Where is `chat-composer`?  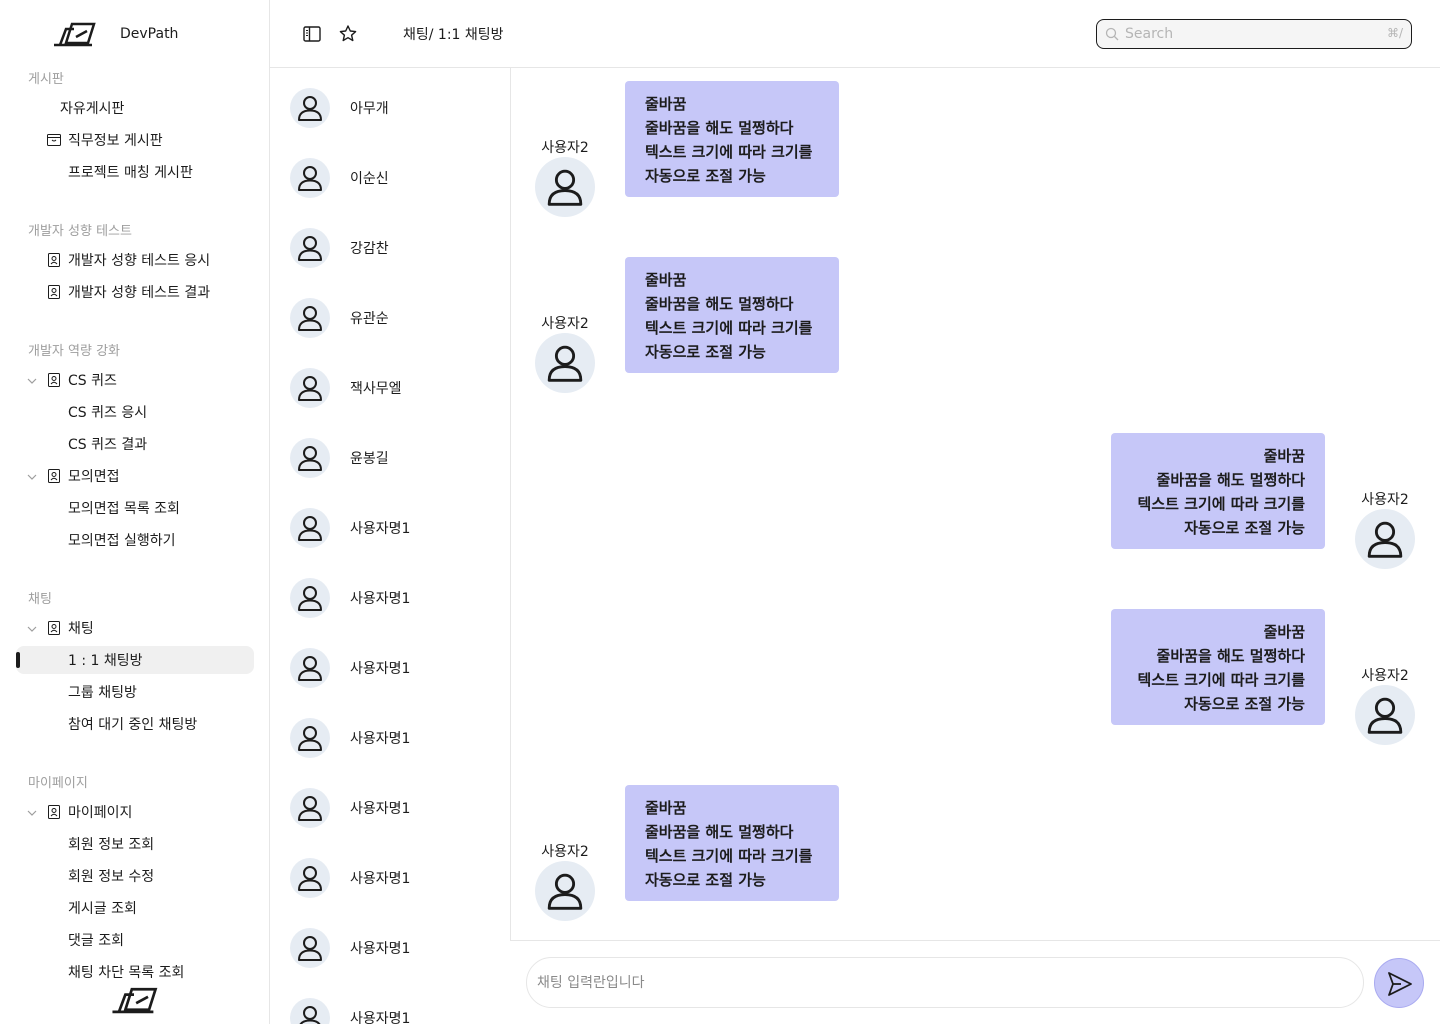 chat-composer is located at coordinates (945, 982).